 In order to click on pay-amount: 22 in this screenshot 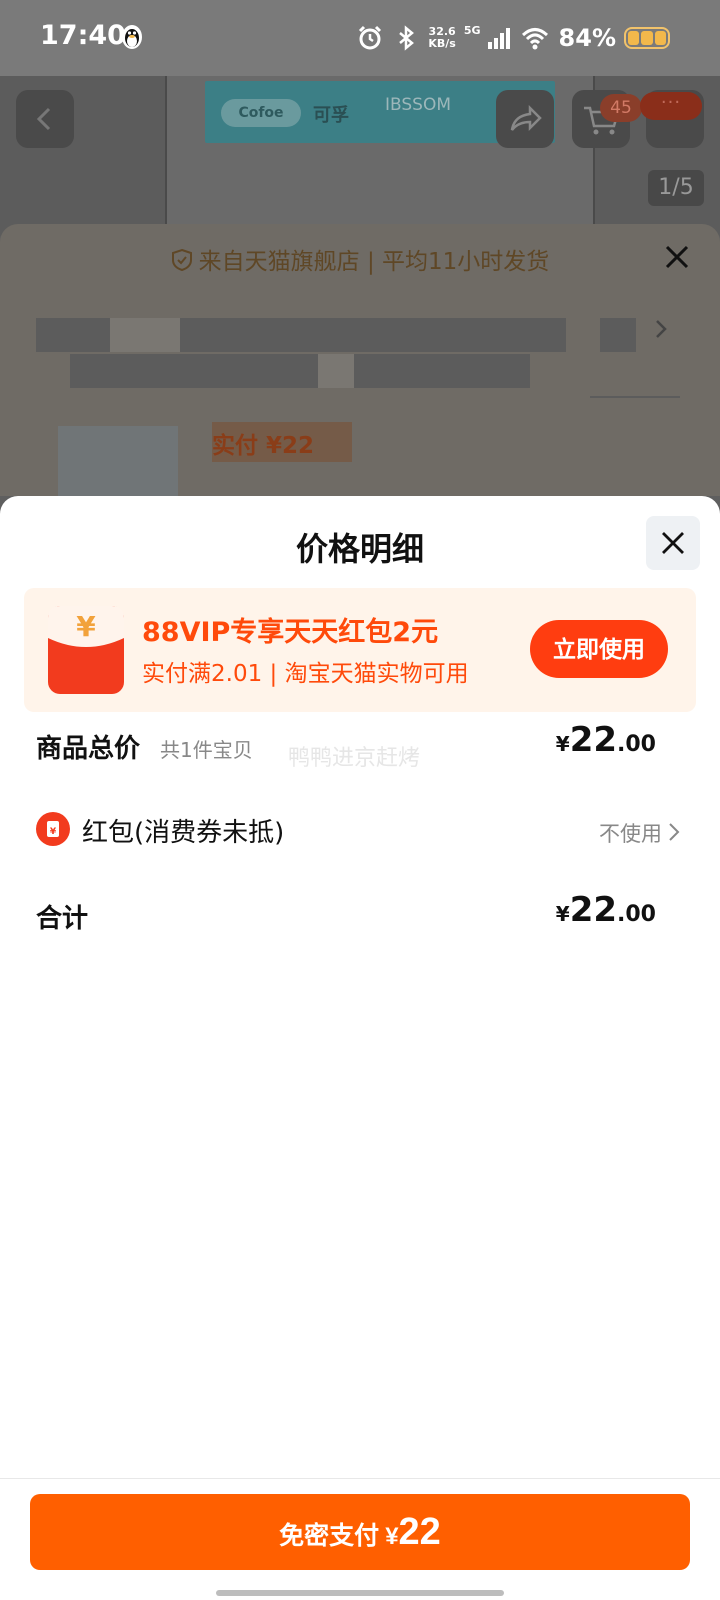, I will do `click(419, 1532)`.